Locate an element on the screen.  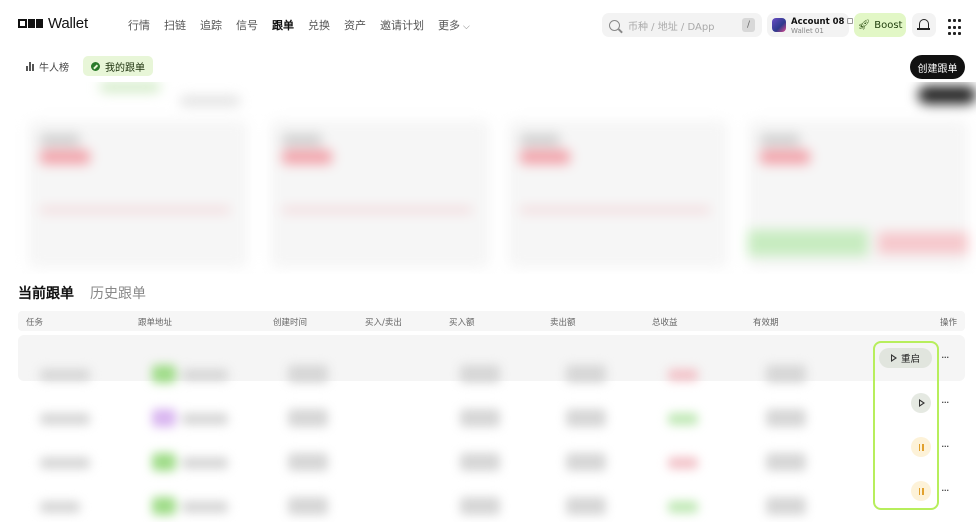
search-input: 币种 / 地址 / DApp / is located at coordinates (682, 25).